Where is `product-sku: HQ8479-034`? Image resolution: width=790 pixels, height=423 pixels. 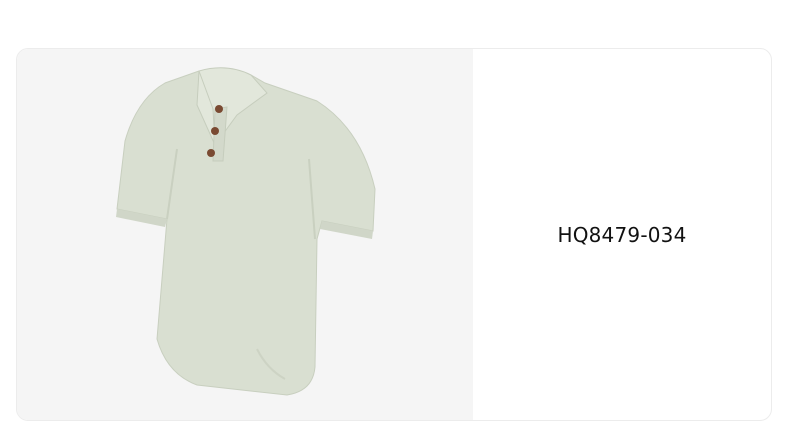 product-sku: HQ8479-034 is located at coordinates (622, 234).